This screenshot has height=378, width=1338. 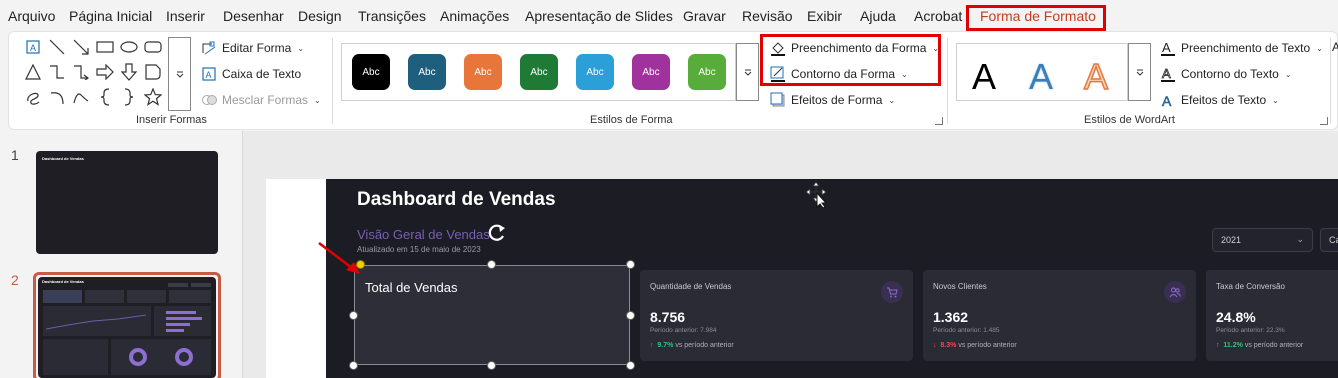 What do you see at coordinates (81, 72) in the screenshot?
I see `elbow-arrow-shape-icon` at bounding box center [81, 72].